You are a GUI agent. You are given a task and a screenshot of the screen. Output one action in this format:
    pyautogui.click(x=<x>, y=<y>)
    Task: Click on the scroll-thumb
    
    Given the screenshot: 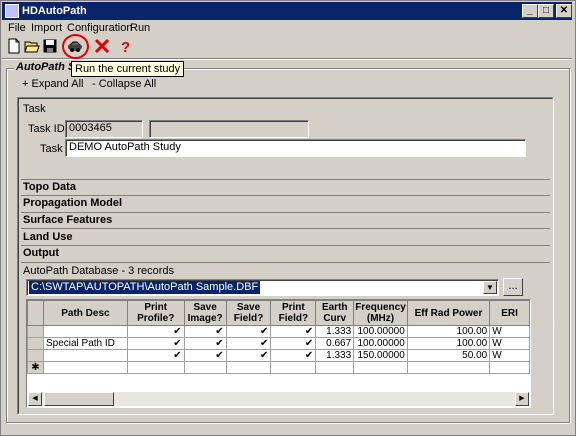 What is the action you would take?
    pyautogui.click(x=79, y=399)
    